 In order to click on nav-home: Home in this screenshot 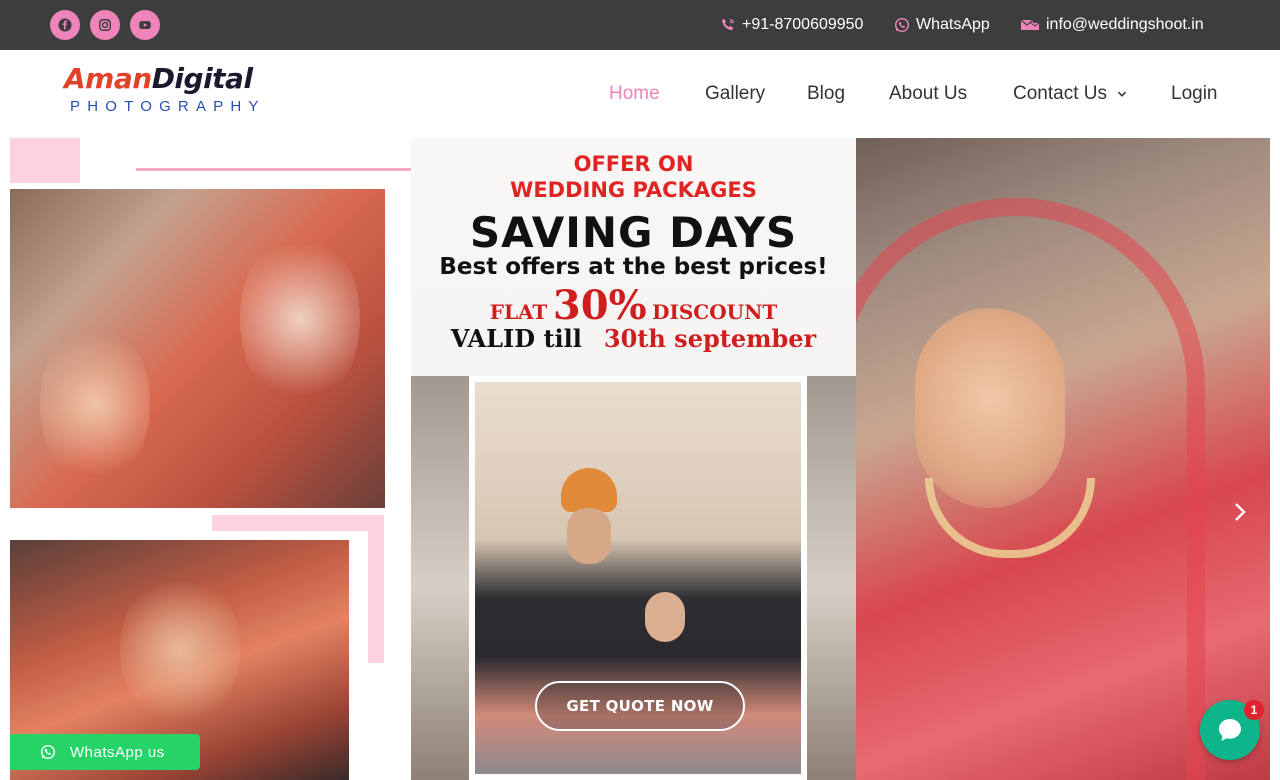, I will do `click(634, 94)`.